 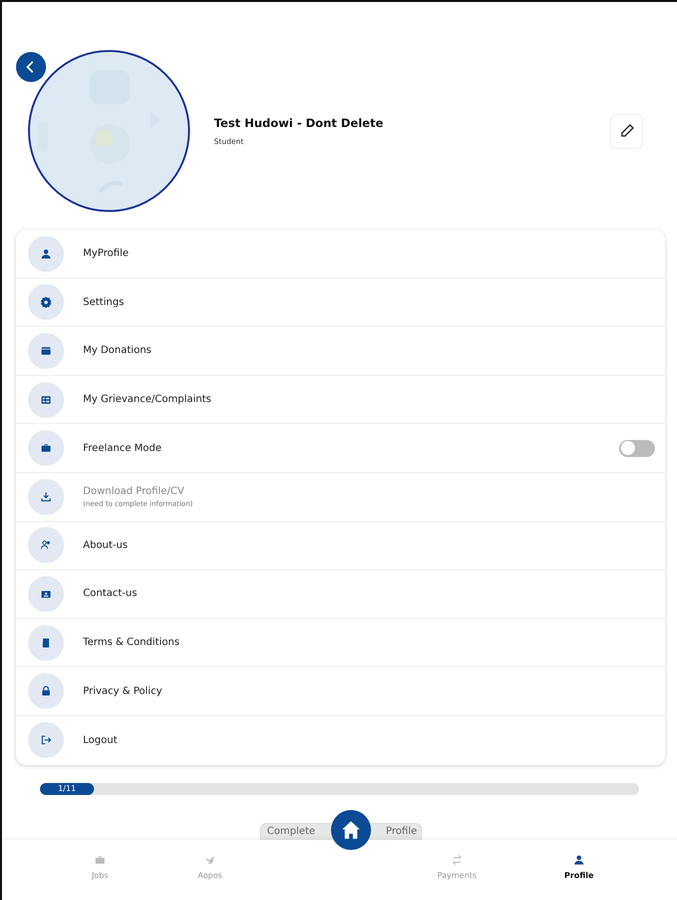 I want to click on transfer-icon, so click(x=457, y=860).